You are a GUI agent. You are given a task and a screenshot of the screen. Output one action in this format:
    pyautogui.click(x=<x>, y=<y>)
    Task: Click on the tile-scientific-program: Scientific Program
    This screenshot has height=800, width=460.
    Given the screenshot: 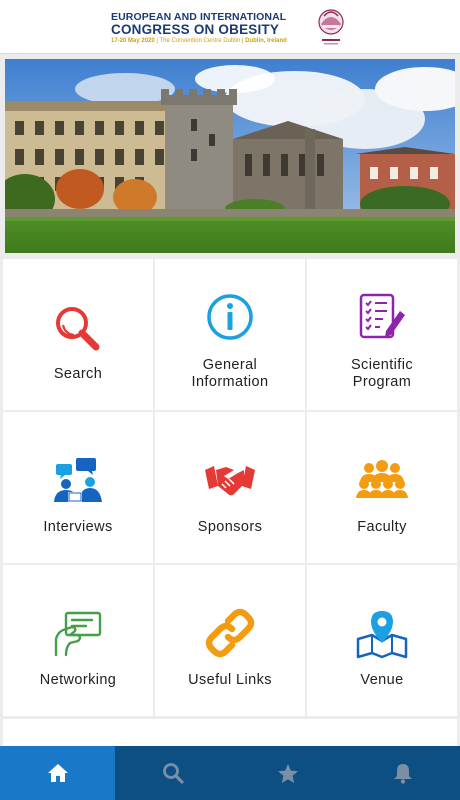 What is the action you would take?
    pyautogui.click(x=382, y=334)
    